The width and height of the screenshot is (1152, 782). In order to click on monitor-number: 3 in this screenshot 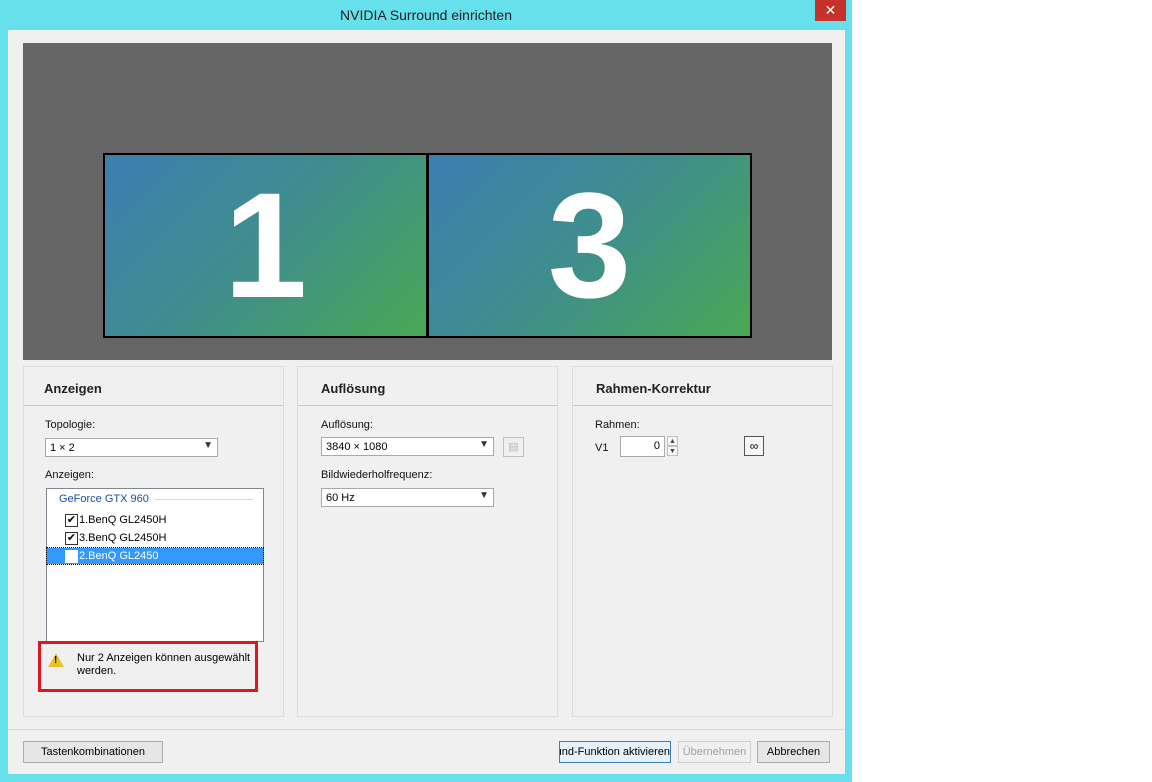, I will do `click(589, 245)`.